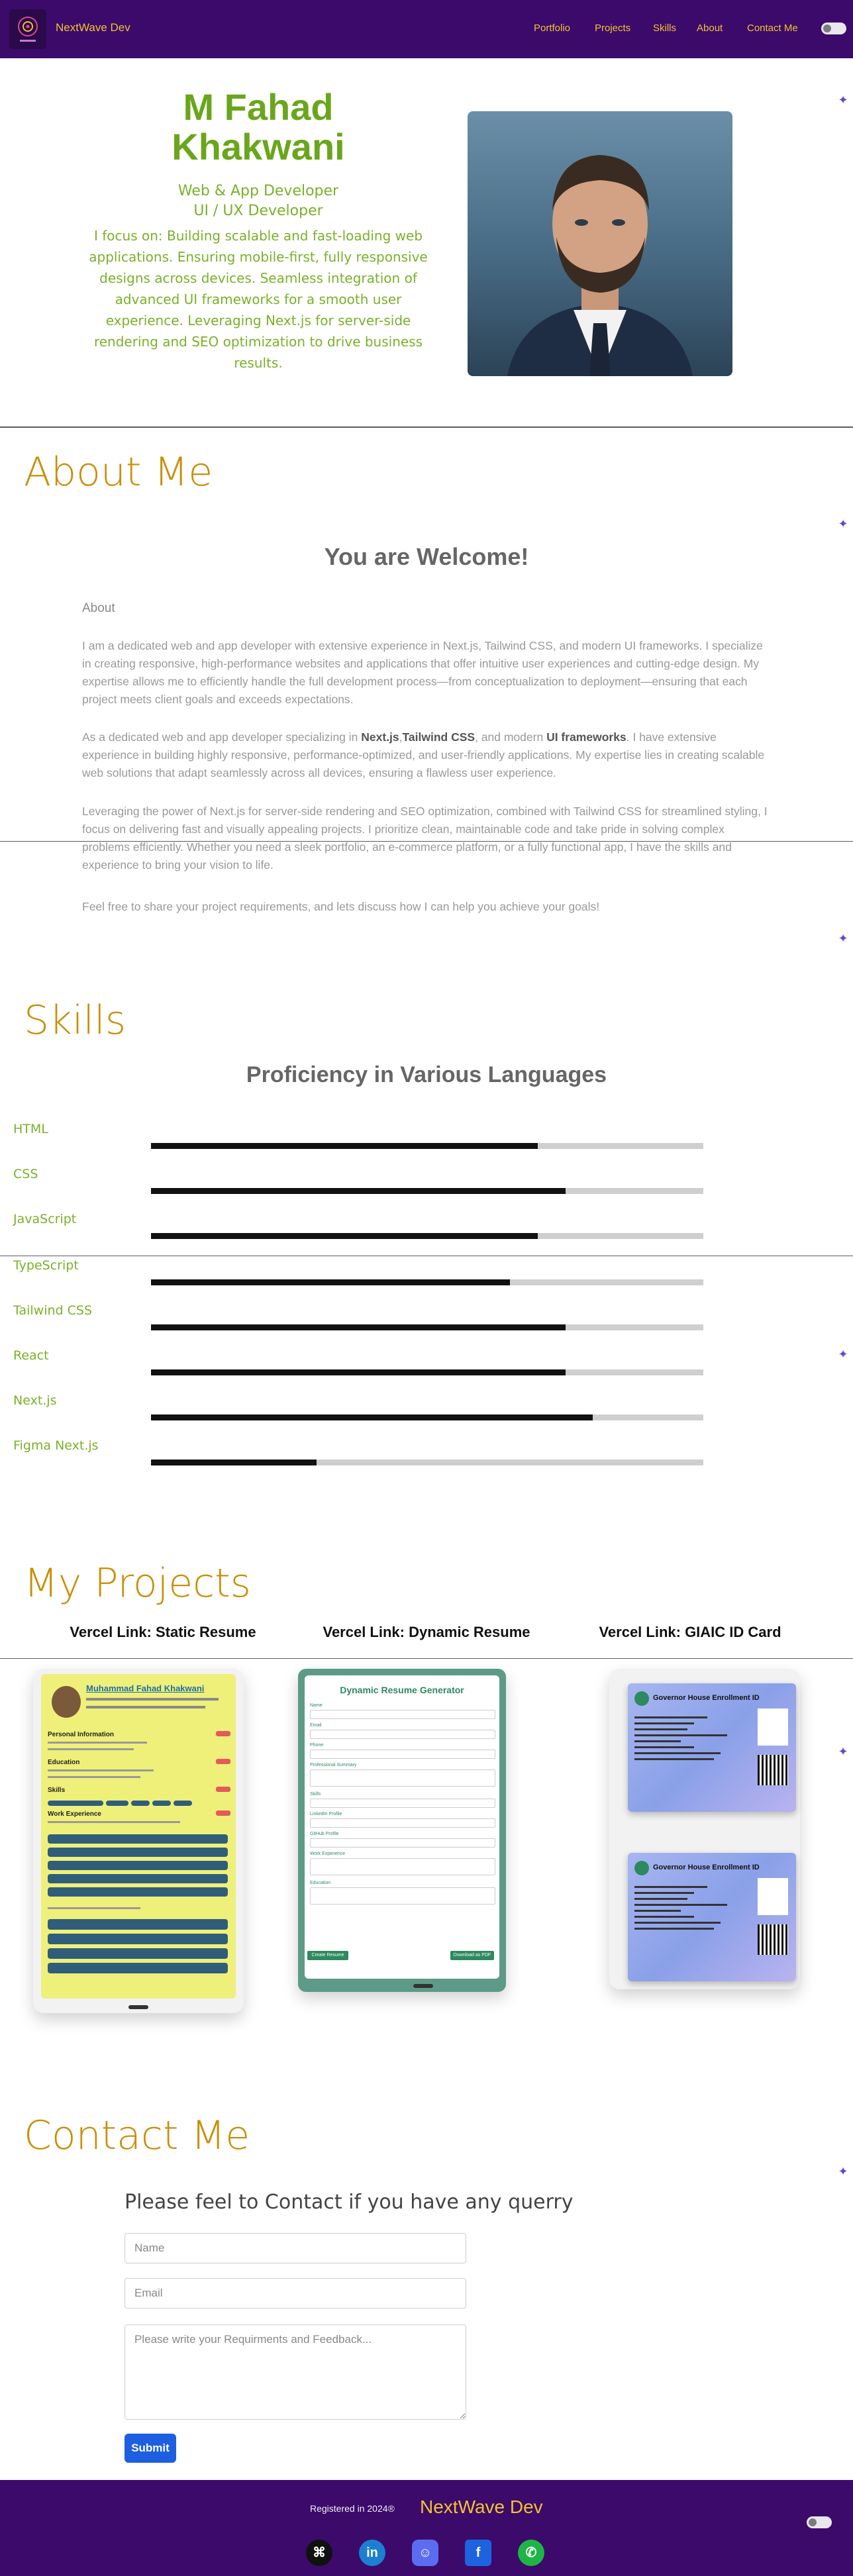  What do you see at coordinates (352, 2508) in the screenshot?
I see `footer-registered: Registered in 2024®` at bounding box center [352, 2508].